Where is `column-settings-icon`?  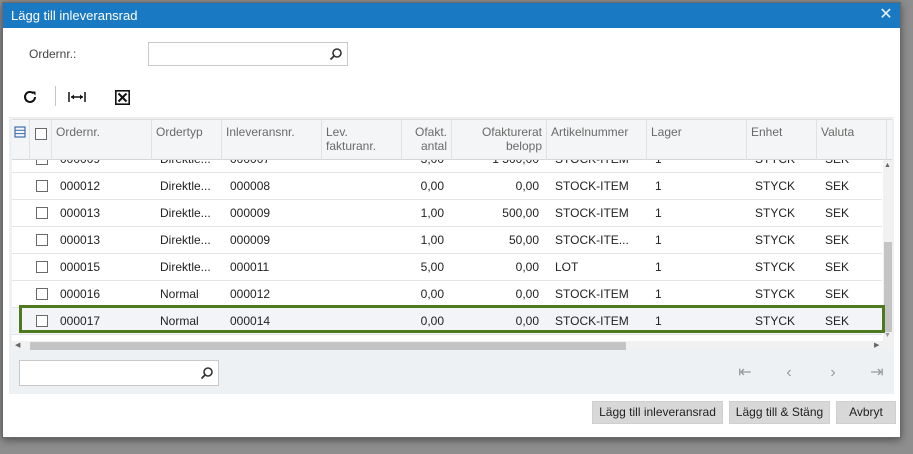
column-settings-icon is located at coordinates (21, 140).